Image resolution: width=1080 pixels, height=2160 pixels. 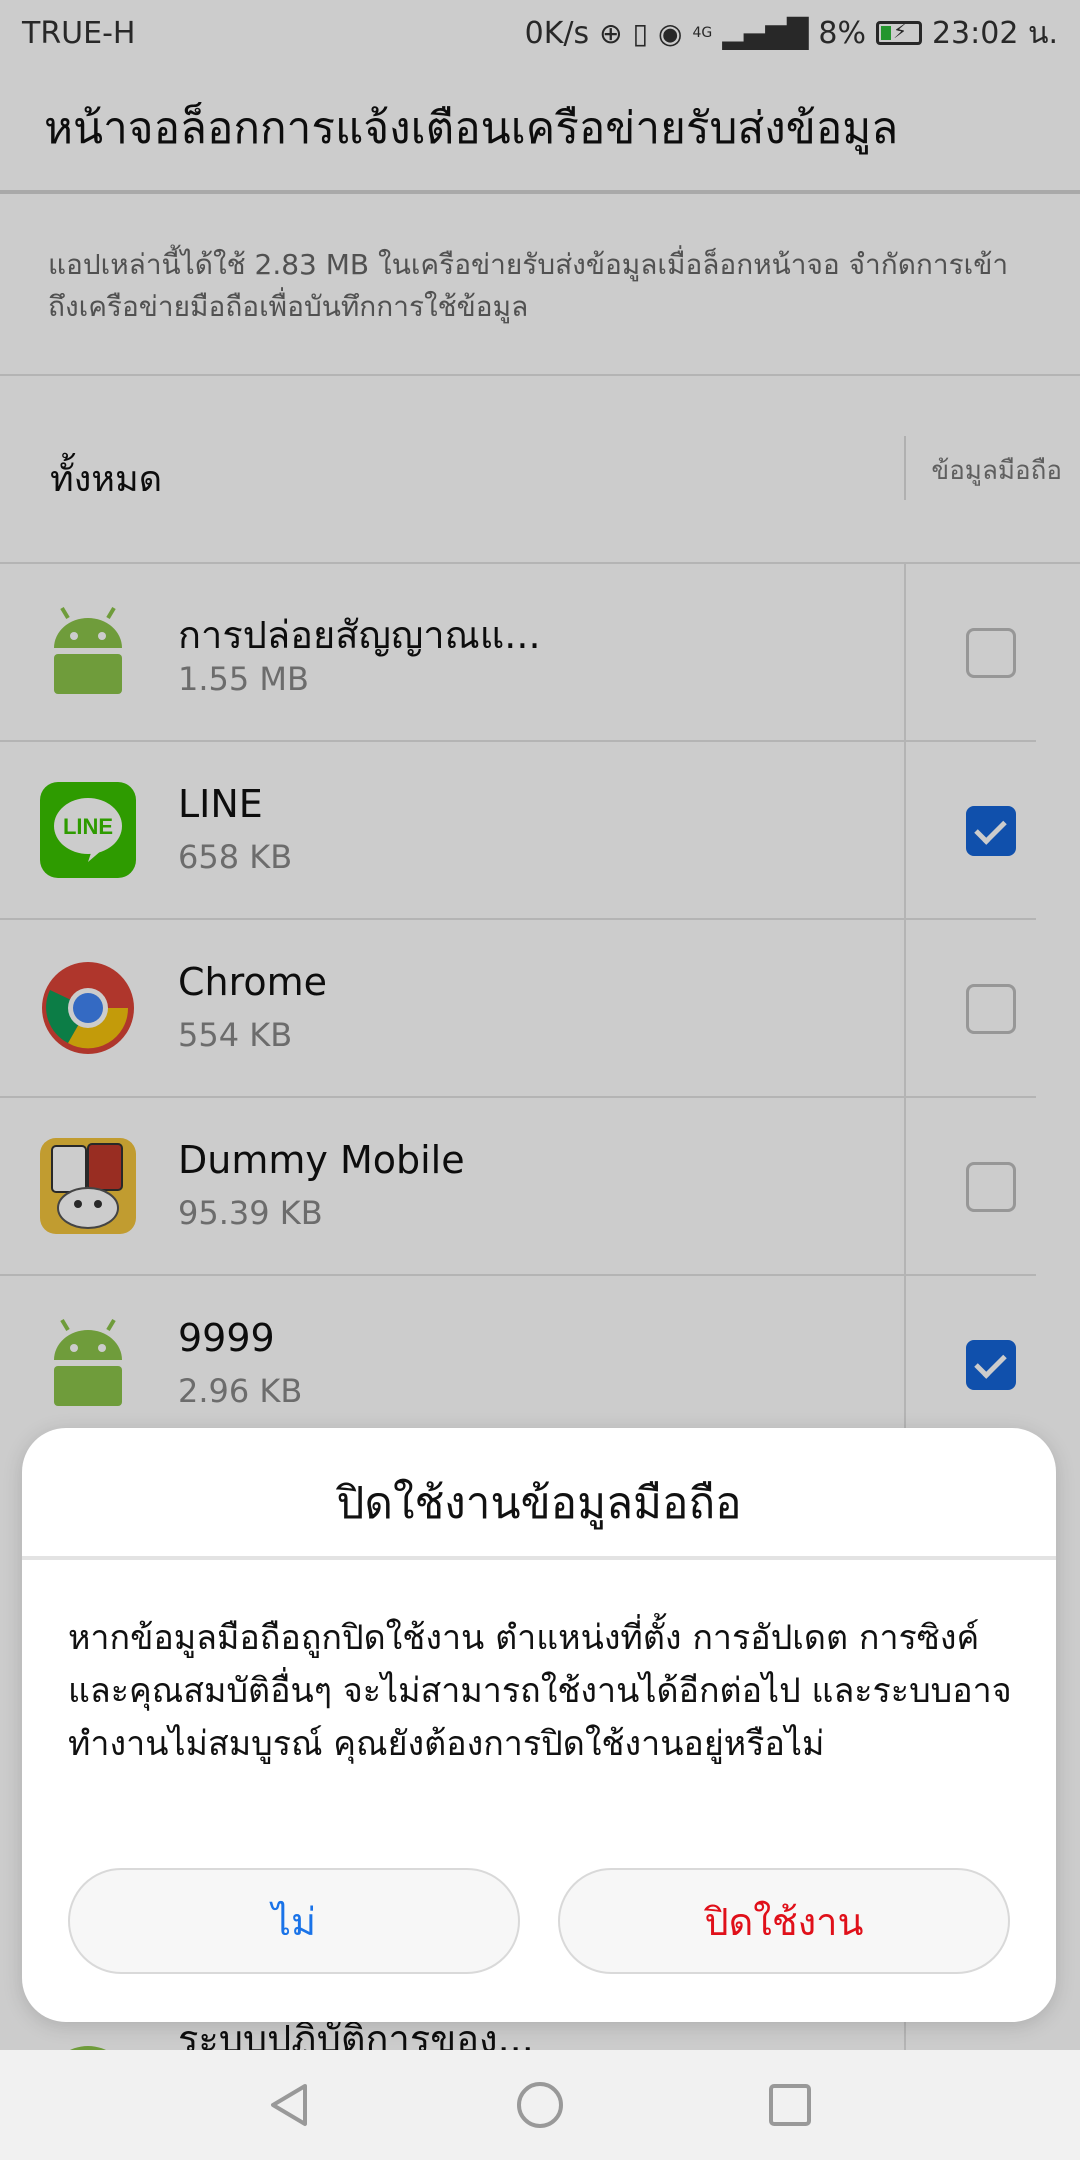 What do you see at coordinates (539, 1558) in the screenshot?
I see `dialog-divider` at bounding box center [539, 1558].